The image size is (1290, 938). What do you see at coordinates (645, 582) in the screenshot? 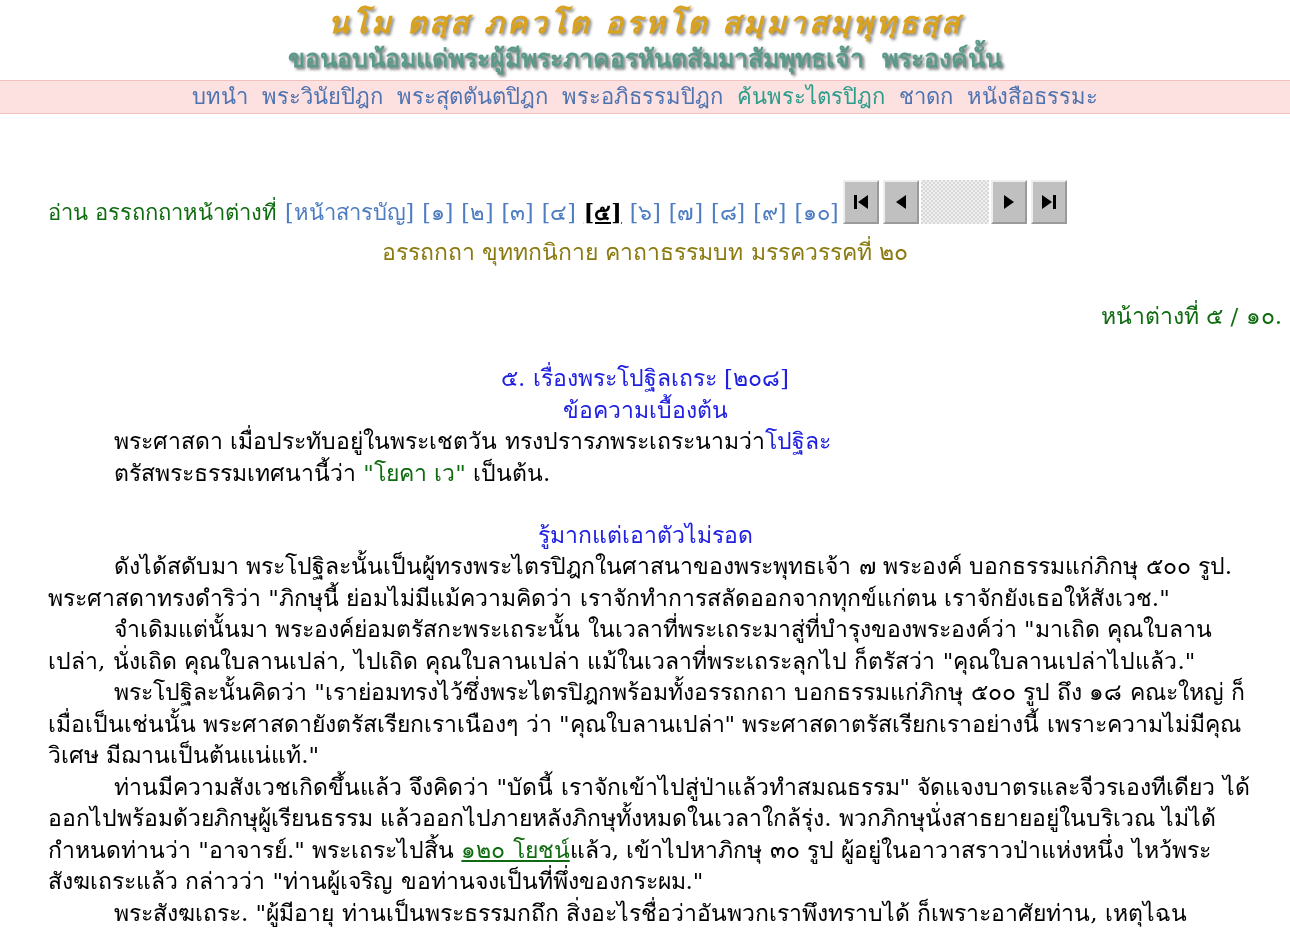
I see `paragraph: ดังได้สดับมา พระโปฐิละนั้นเป็นผู้ทรงพระไตรปิฎกในศาสนาของพระพุทธเจ้า ๗ พระองค์ บอกธรรมแก่ภิกษุ ๕๐๐ รูป. พระศาสดาทรงดำริว่า "ภิกษุนี้ ย่อมไม่มีแม้ความคิดว่า เราจักทำการสลัดออกจากทุกข์แก่ตน เราจักยังเธอให้สังเวช."` at bounding box center [645, 582].